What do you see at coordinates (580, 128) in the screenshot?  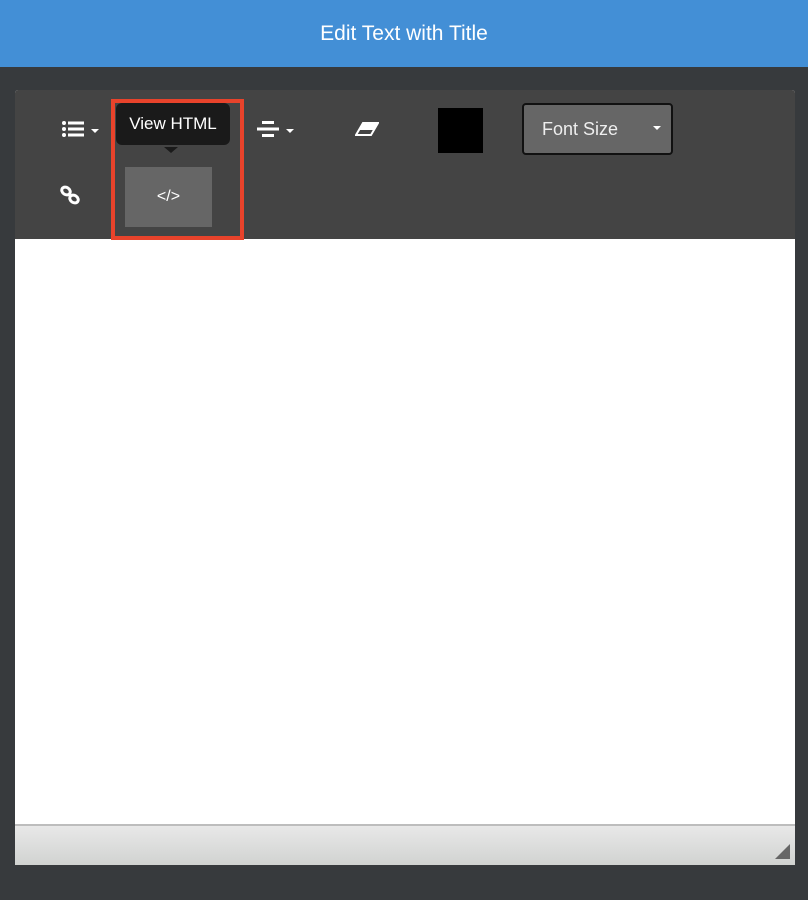 I see `font-size-label: Font Size` at bounding box center [580, 128].